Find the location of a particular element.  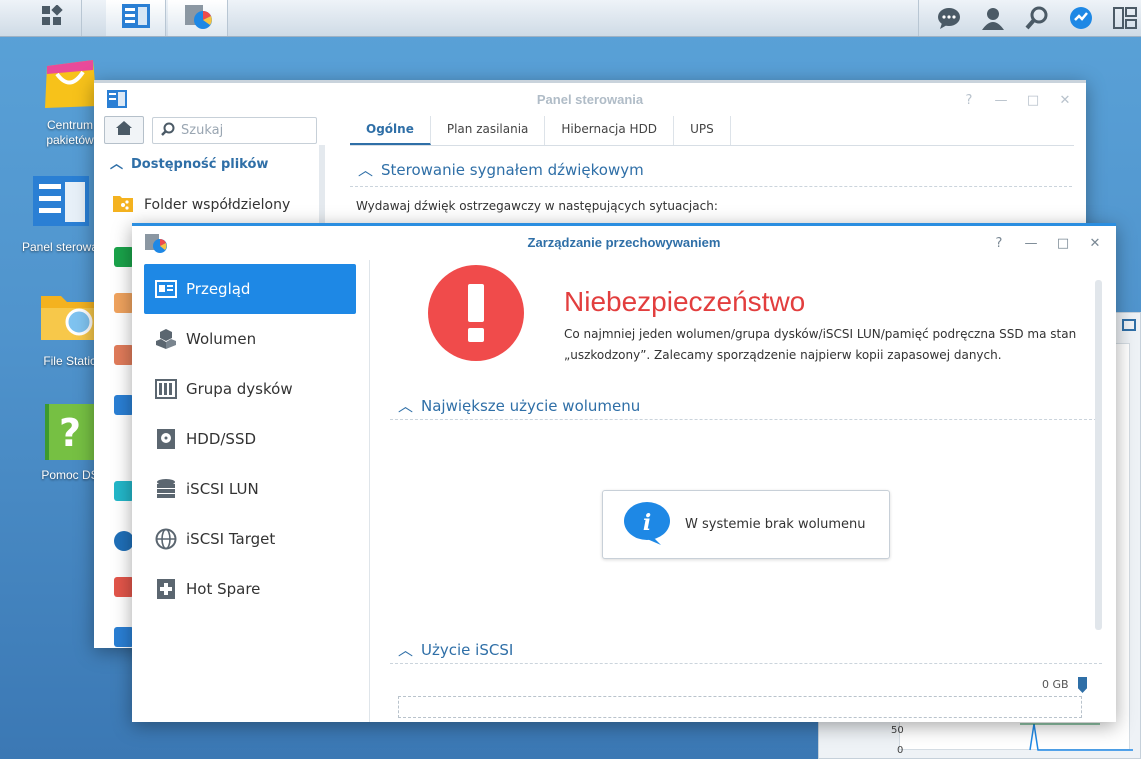

sidebar-item-shared-folder: Folder współdzielony is located at coordinates (201, 205).